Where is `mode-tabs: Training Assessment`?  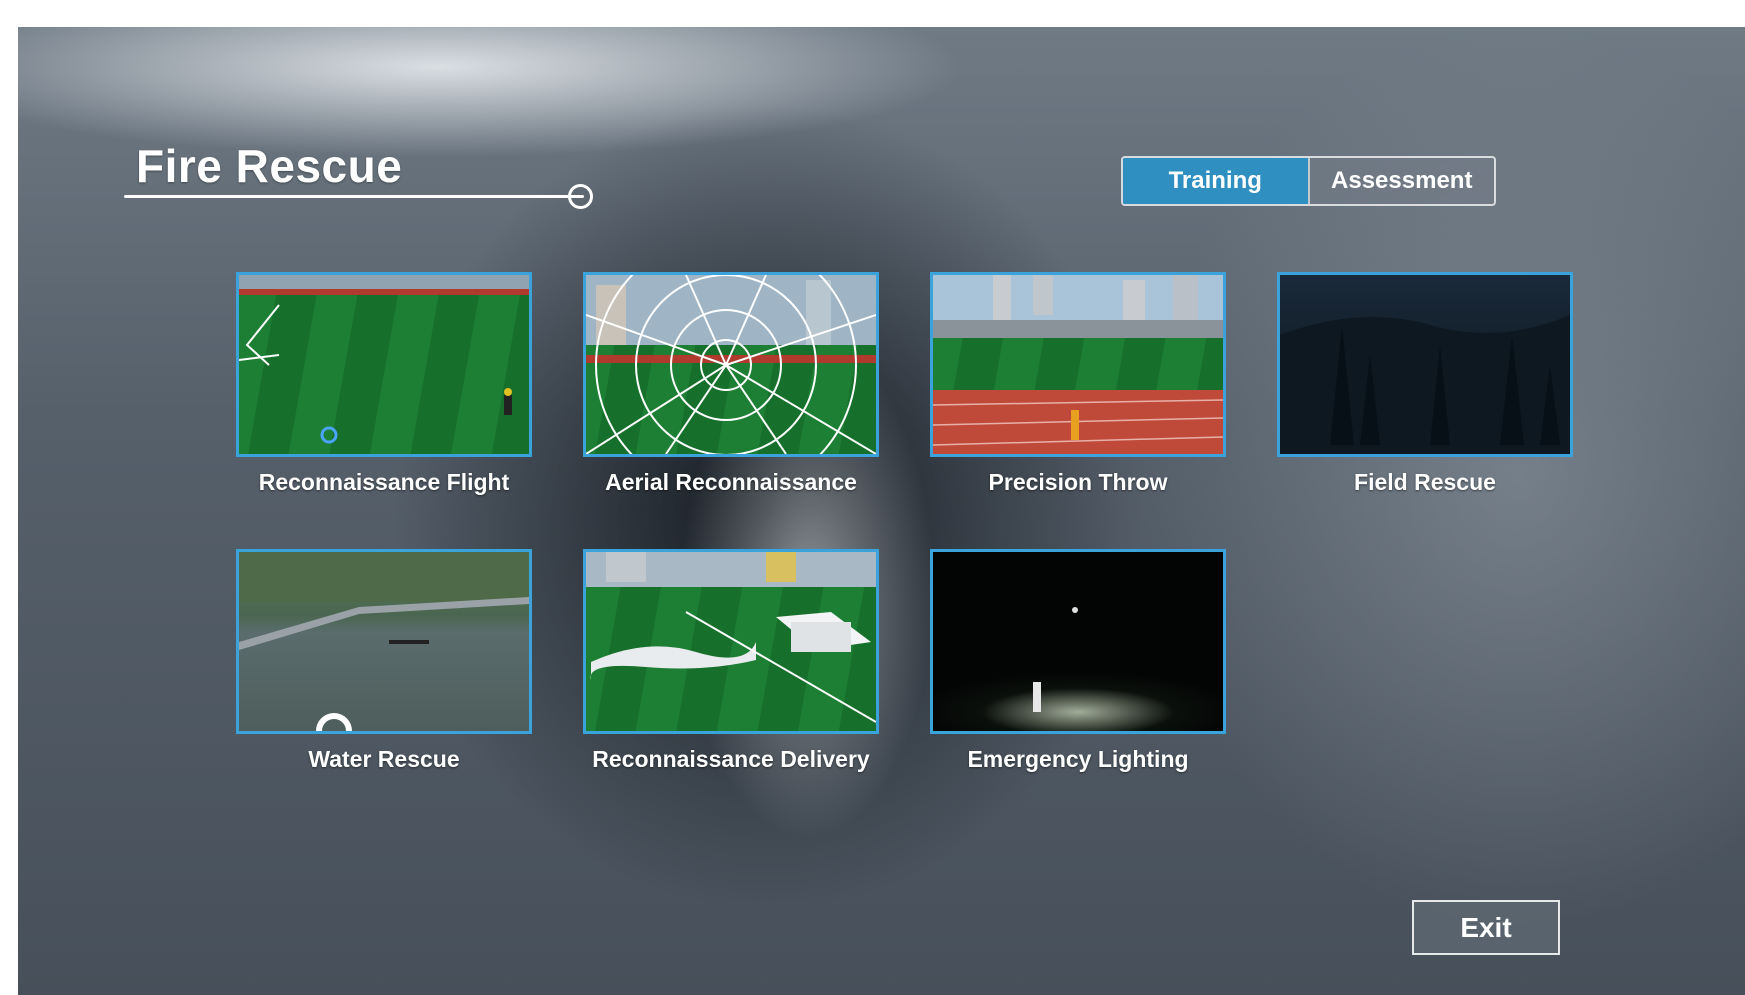 mode-tabs: Training Assessment is located at coordinates (1308, 181).